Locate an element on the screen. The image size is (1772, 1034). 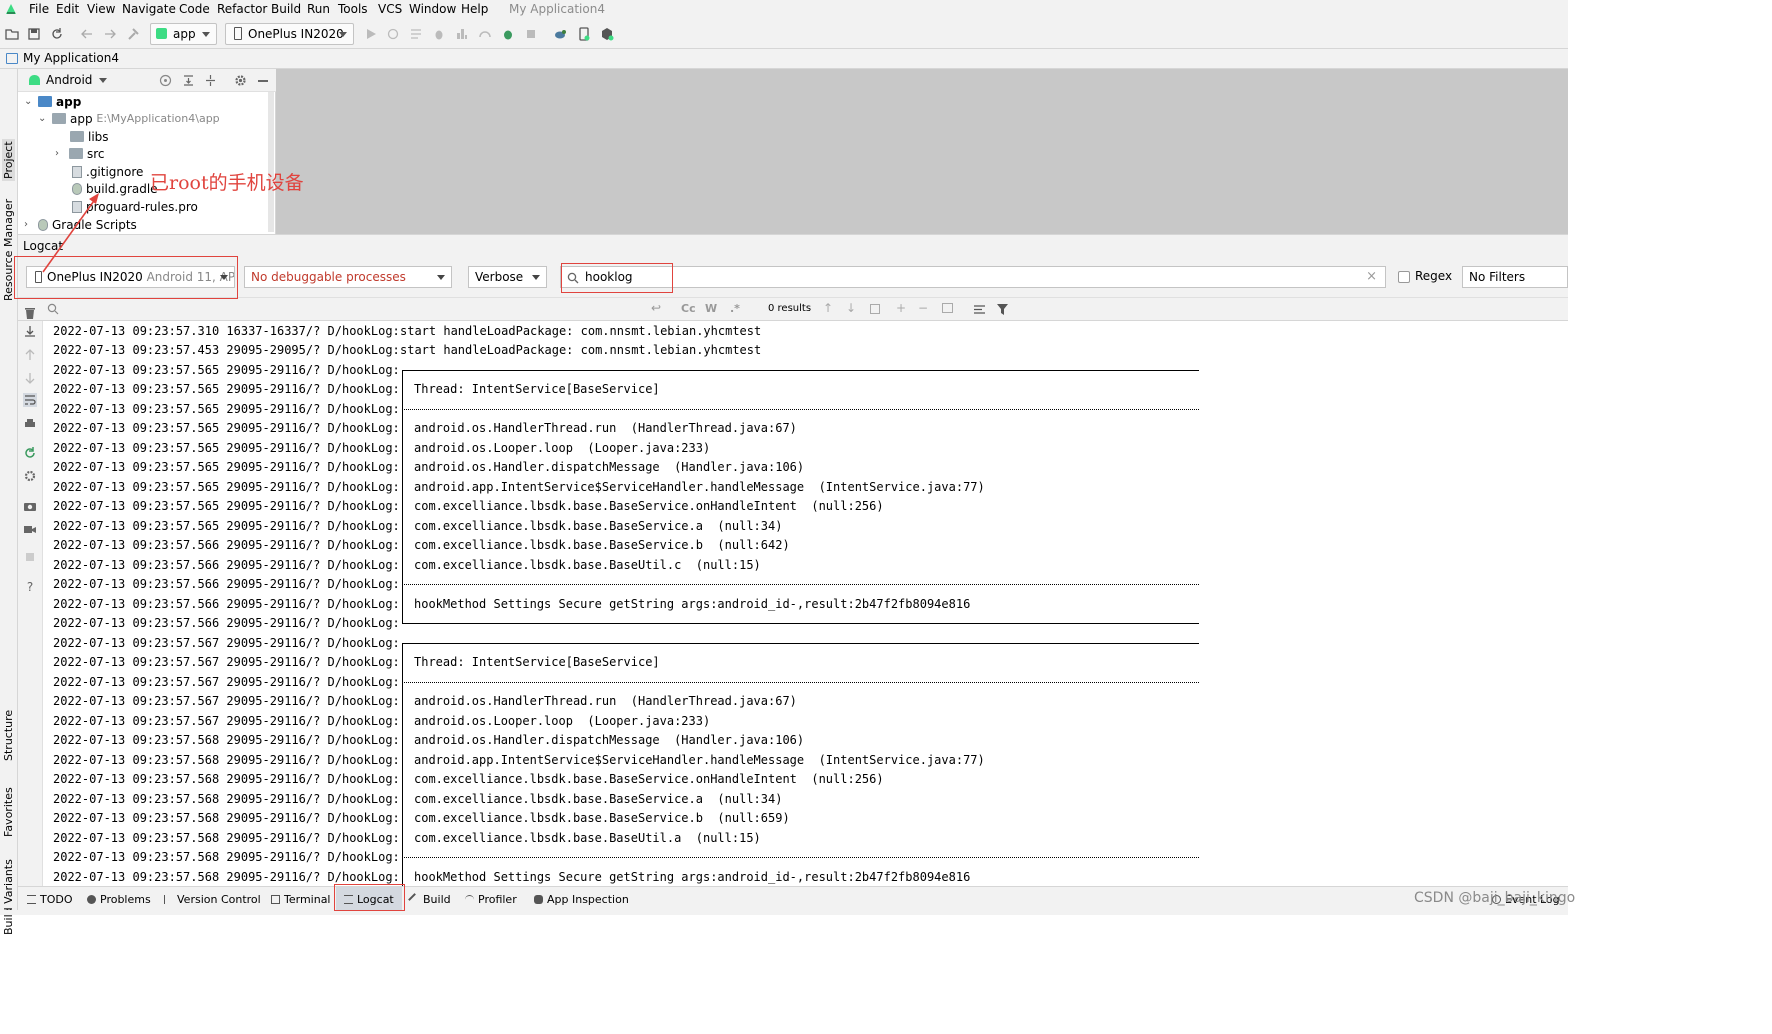
wrap-icon: ↩ is located at coordinates (656, 308).